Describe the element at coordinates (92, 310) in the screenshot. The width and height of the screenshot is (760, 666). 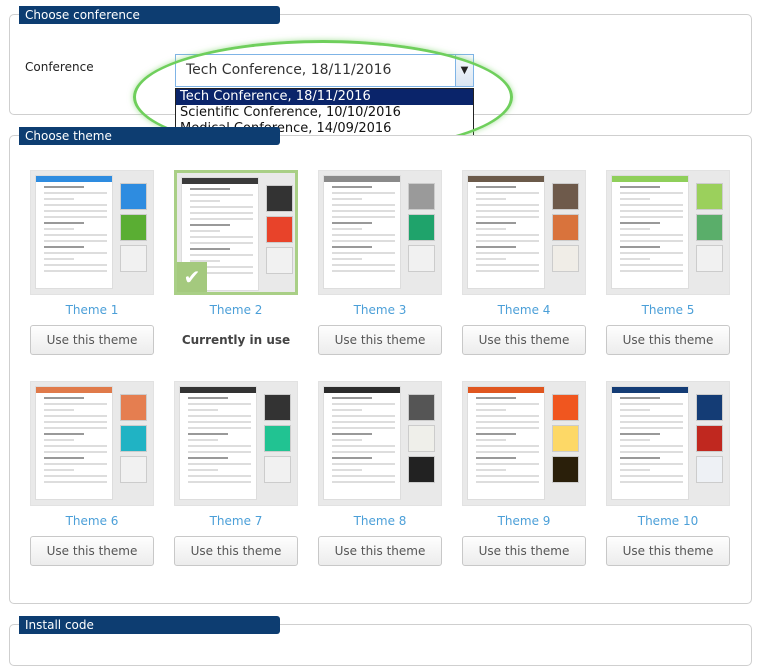
I see `theme-name-link: Theme 1` at that location.